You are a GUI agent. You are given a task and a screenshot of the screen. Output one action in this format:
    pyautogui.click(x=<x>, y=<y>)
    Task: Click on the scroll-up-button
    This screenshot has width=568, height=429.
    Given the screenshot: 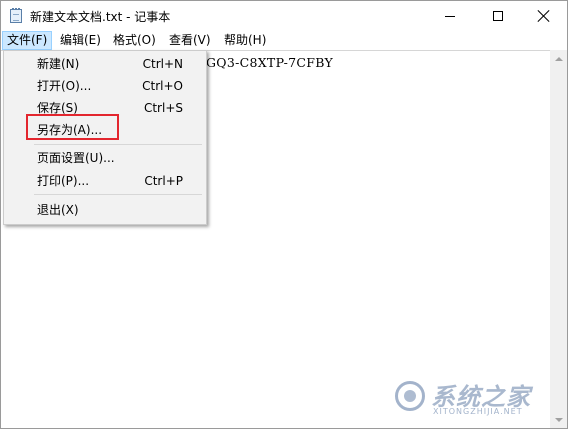 What is the action you would take?
    pyautogui.click(x=558, y=58)
    